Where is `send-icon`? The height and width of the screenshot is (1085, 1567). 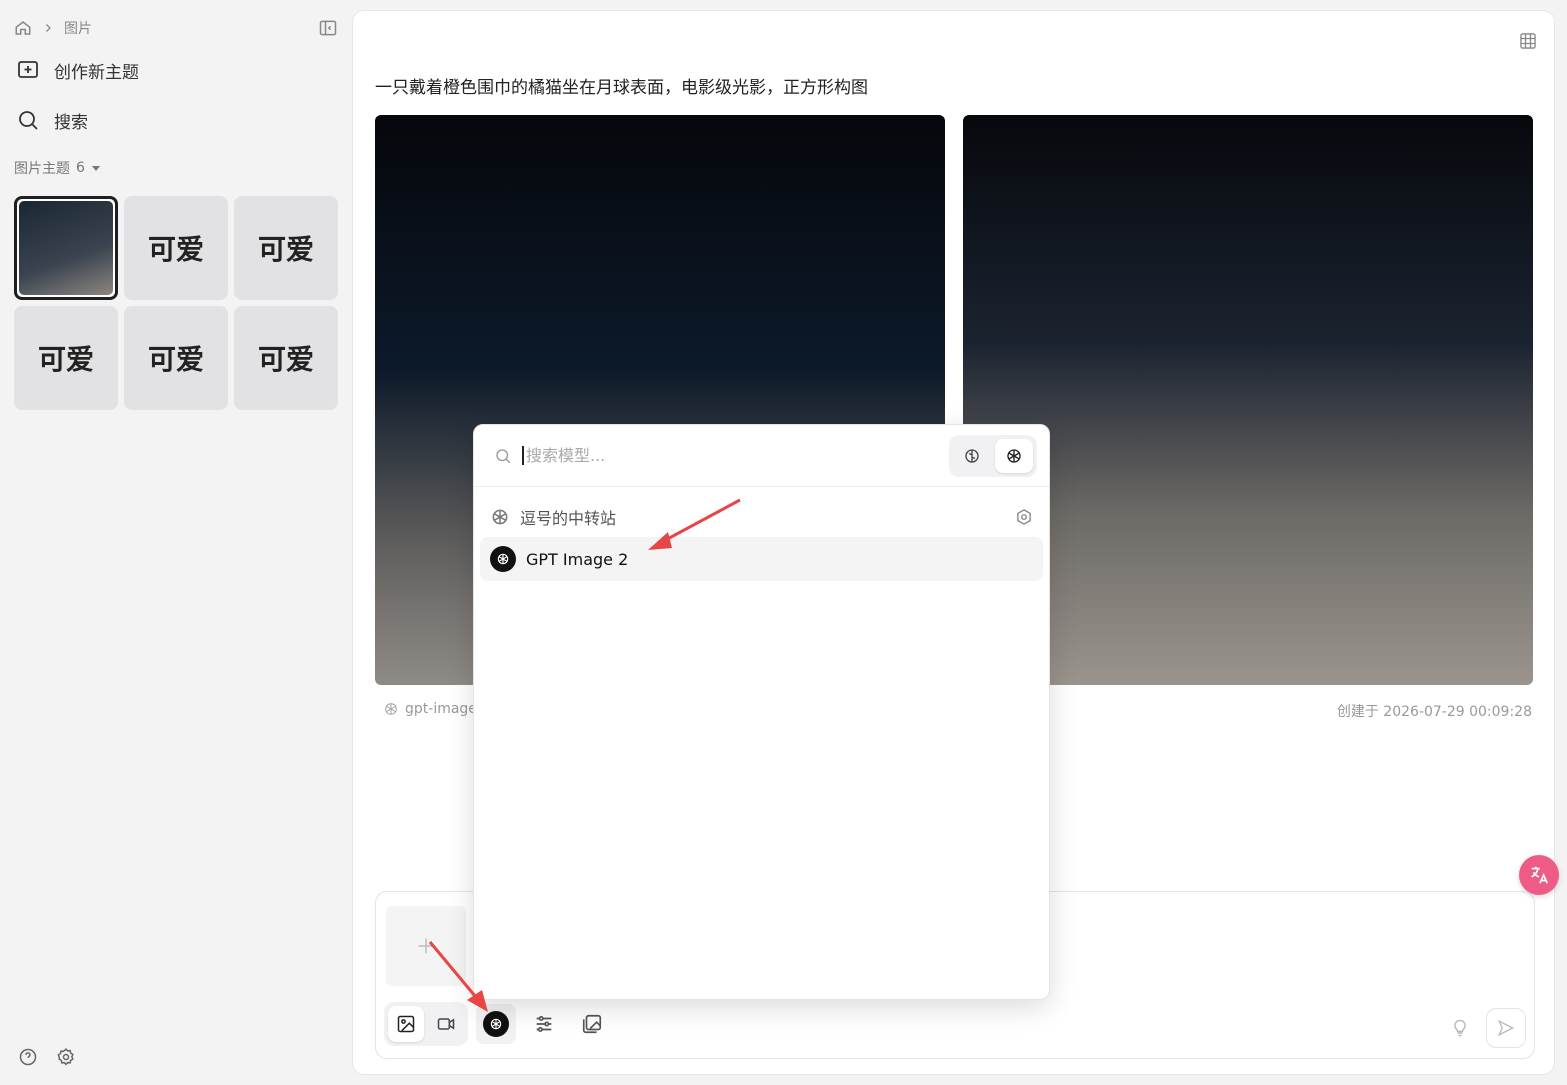
send-icon is located at coordinates (1506, 1028).